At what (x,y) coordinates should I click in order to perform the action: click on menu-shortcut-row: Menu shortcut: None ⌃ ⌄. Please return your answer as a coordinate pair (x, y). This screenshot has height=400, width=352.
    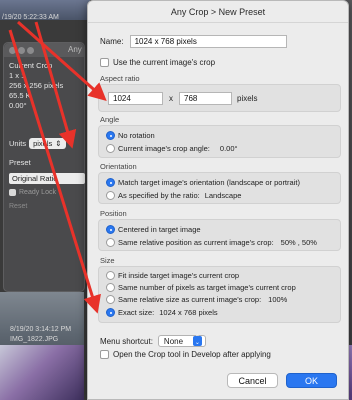
    Looking at the image, I should click on (153, 341).